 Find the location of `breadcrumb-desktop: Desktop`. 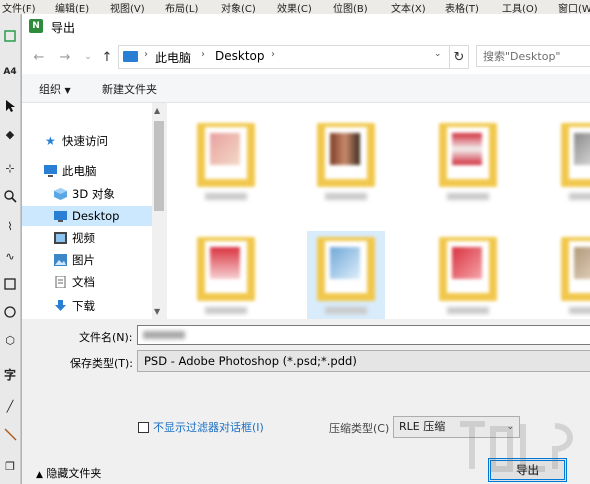

breadcrumb-desktop: Desktop is located at coordinates (240, 56).